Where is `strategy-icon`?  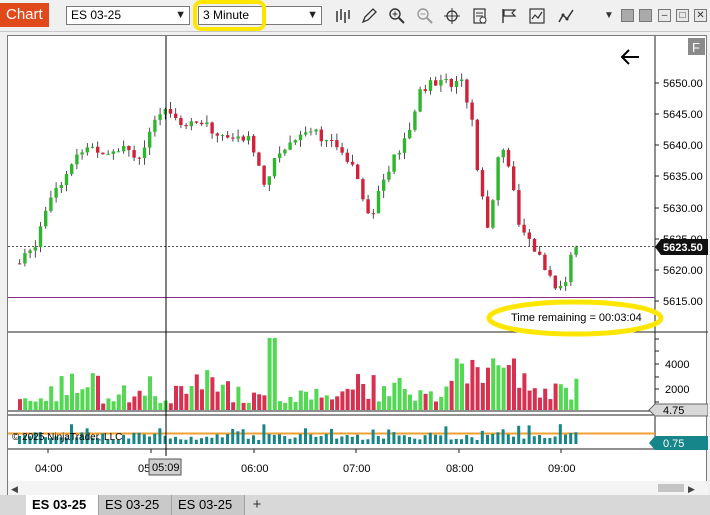 strategy-icon is located at coordinates (509, 16).